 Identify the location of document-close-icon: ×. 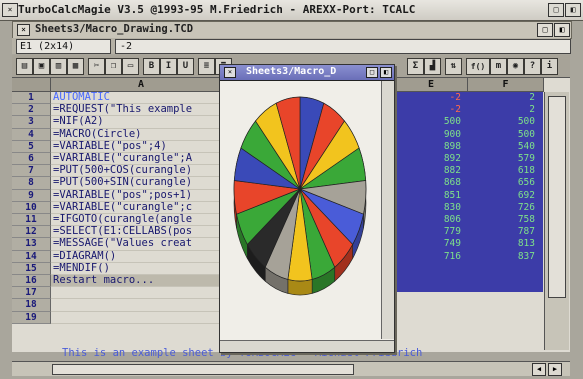
(23, 30).